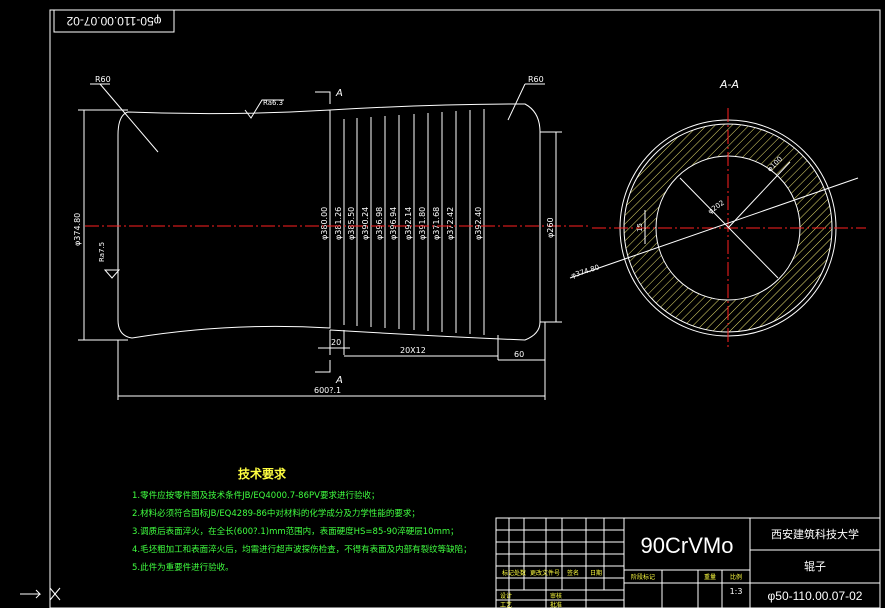 The image size is (885, 608). What do you see at coordinates (273, 103) in the screenshot?
I see `surface-finish-top: Ra6.3` at bounding box center [273, 103].